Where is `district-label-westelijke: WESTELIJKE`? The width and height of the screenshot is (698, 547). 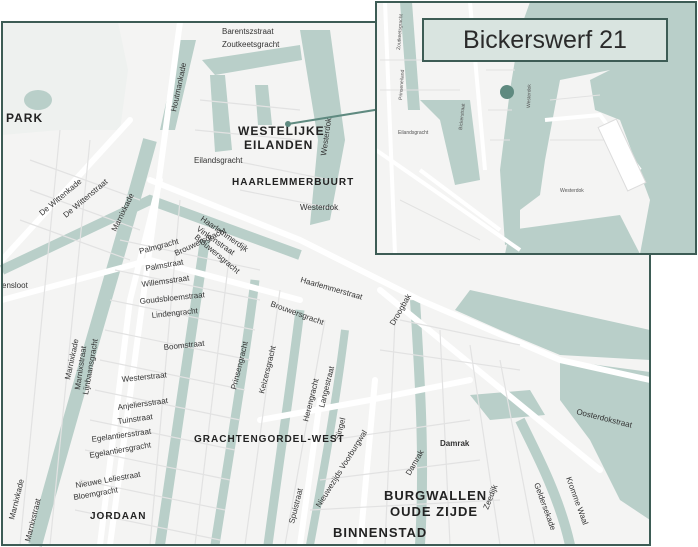 district-label-westelijke: WESTELIJKE is located at coordinates (281, 131).